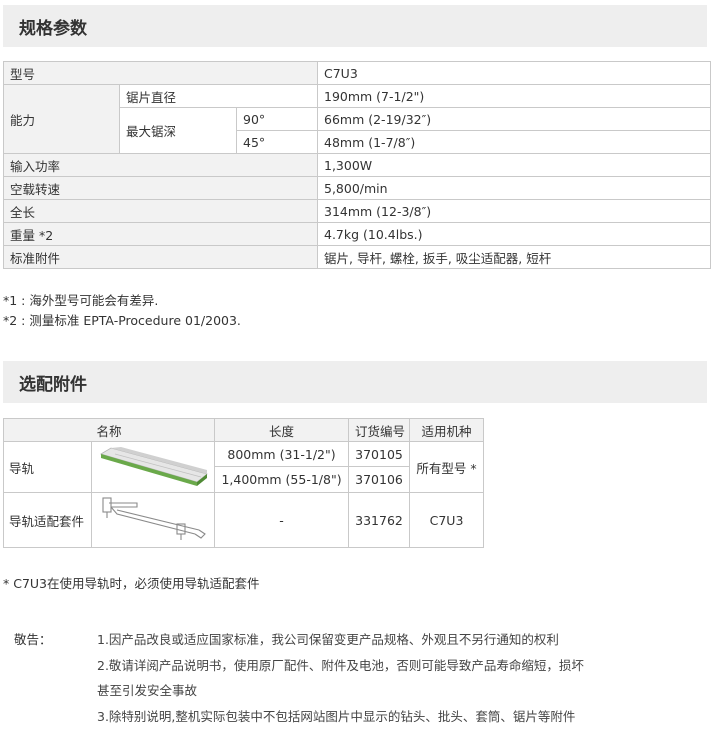  What do you see at coordinates (53, 385) in the screenshot?
I see `accessory-section-title: 选配附件` at bounding box center [53, 385].